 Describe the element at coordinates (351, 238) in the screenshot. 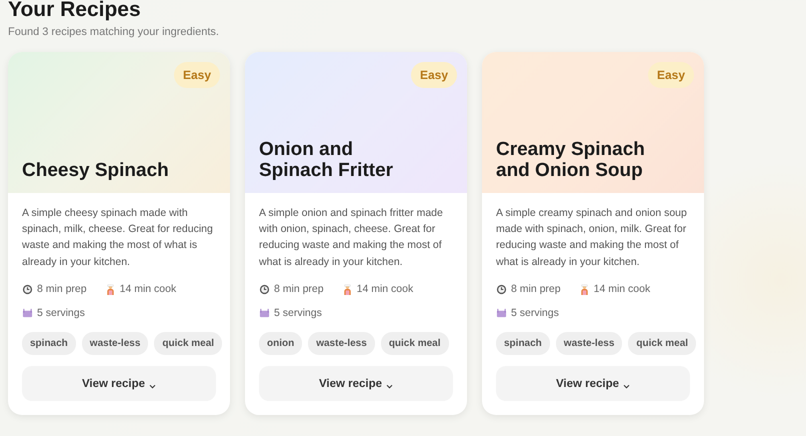

I see `recipe-description: A simple onion and spinach fritter made with onion, spinach, cheese. Great for reducing waste and making the most of what is already in your kitchen.` at that location.